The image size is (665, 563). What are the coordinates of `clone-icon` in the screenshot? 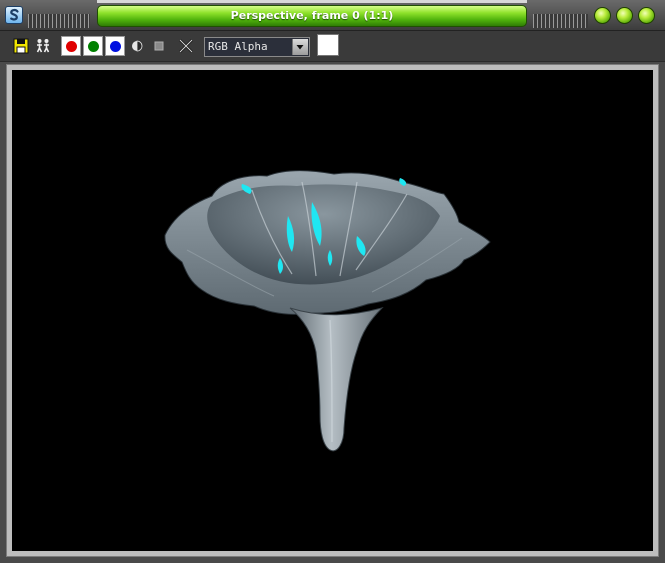 It's located at (43, 46).